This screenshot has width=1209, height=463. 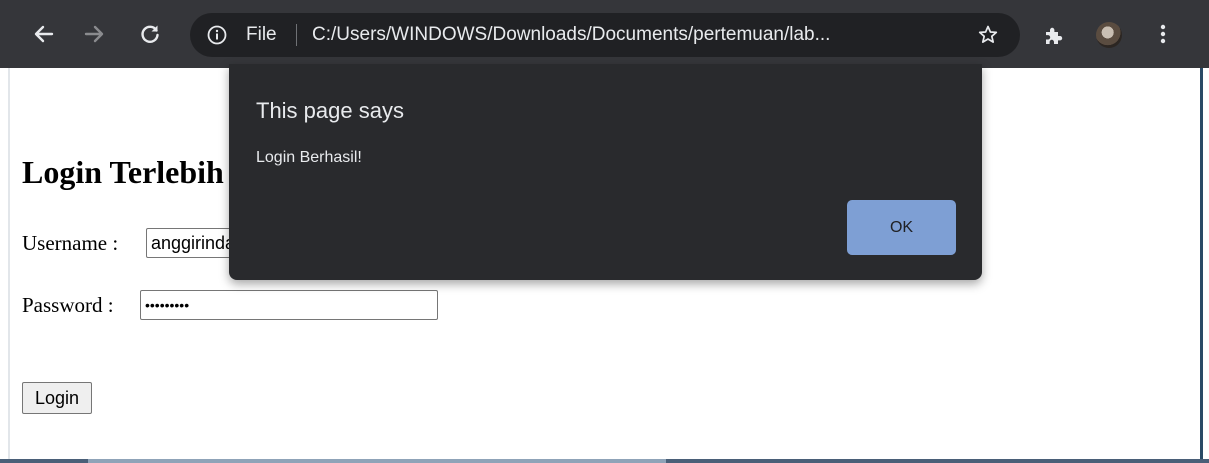 What do you see at coordinates (309, 157) in the screenshot?
I see `dialog-message: Login Berhasil!` at bounding box center [309, 157].